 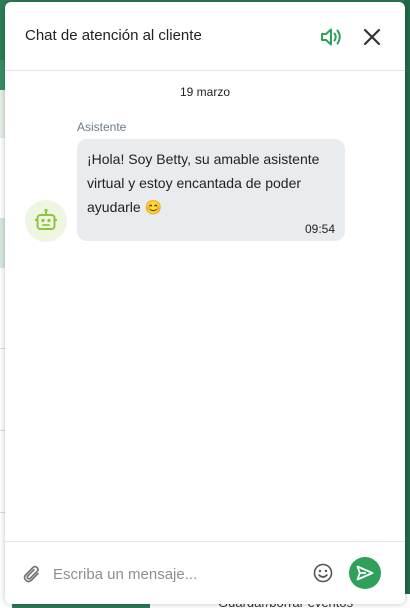 What do you see at coordinates (102, 127) in the screenshot?
I see `message-sender: Asistente` at bounding box center [102, 127].